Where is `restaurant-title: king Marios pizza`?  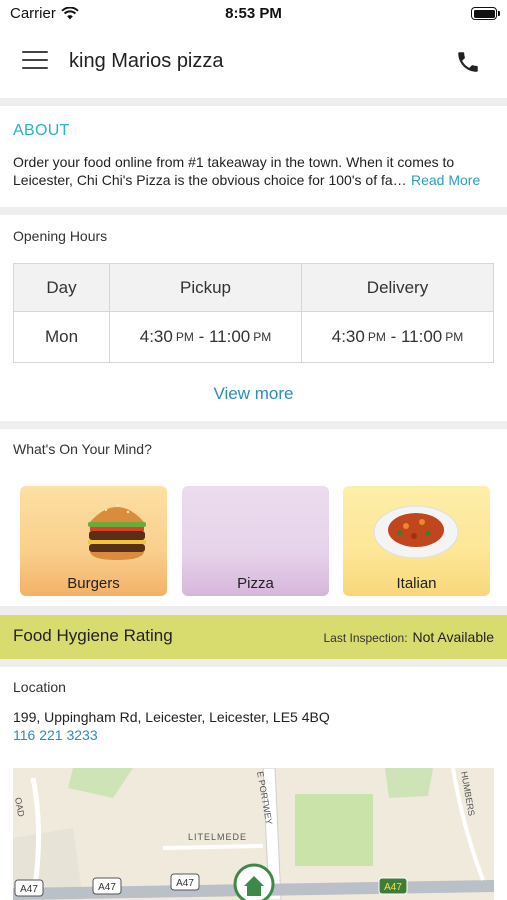
restaurant-title: king Marios pizza is located at coordinates (146, 61).